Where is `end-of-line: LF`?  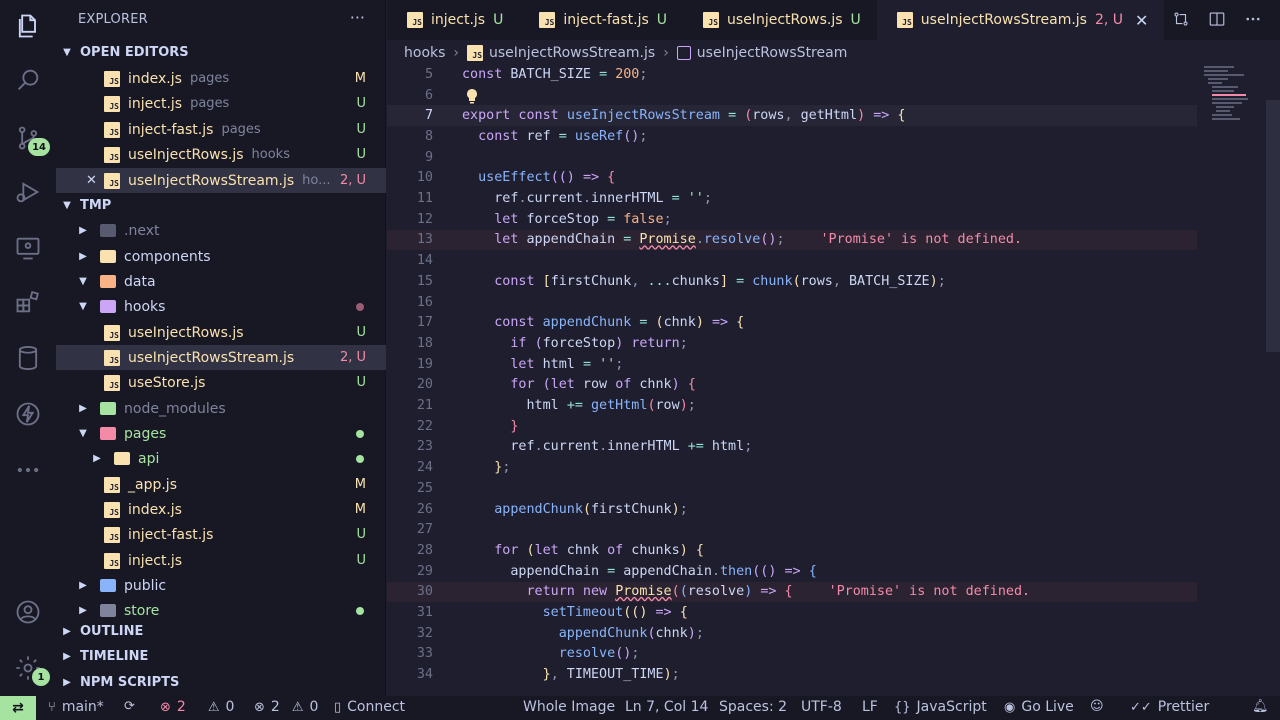 end-of-line: LF is located at coordinates (870, 707).